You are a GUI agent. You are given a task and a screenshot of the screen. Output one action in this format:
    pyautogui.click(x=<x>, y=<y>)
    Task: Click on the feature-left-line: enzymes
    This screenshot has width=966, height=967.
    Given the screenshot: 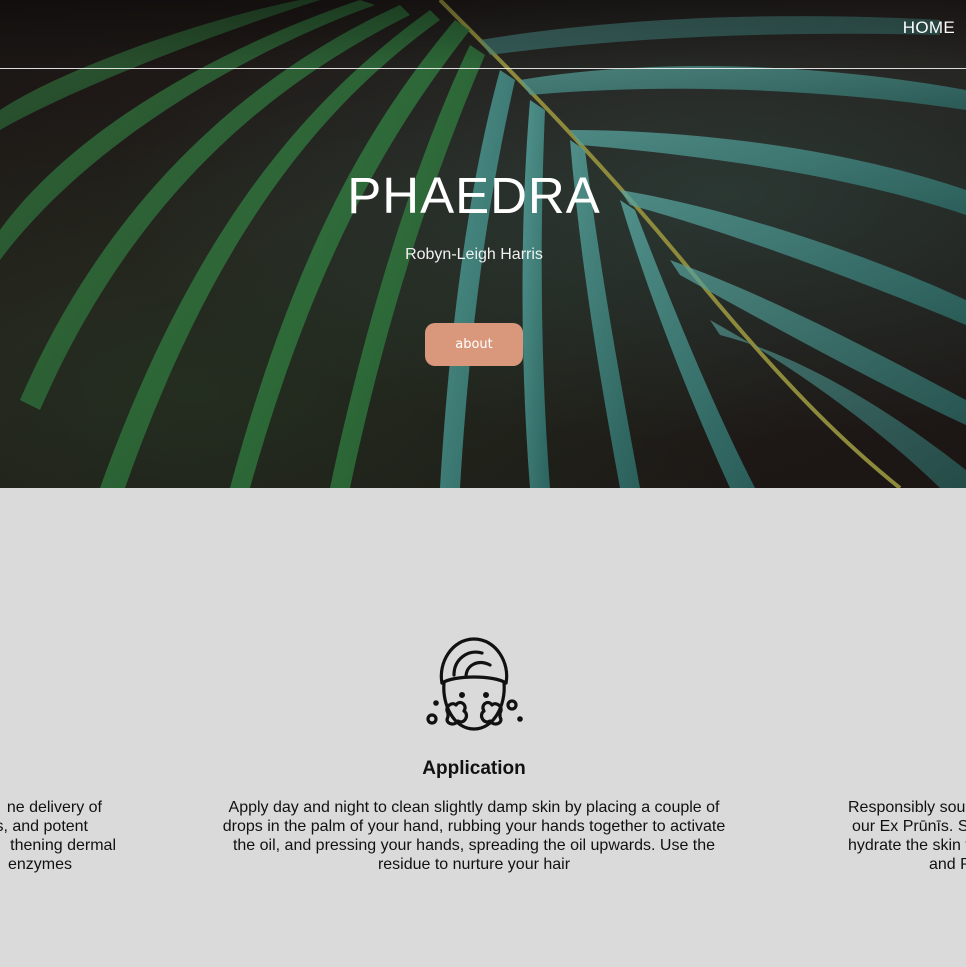 What is the action you would take?
    pyautogui.click(x=39, y=864)
    